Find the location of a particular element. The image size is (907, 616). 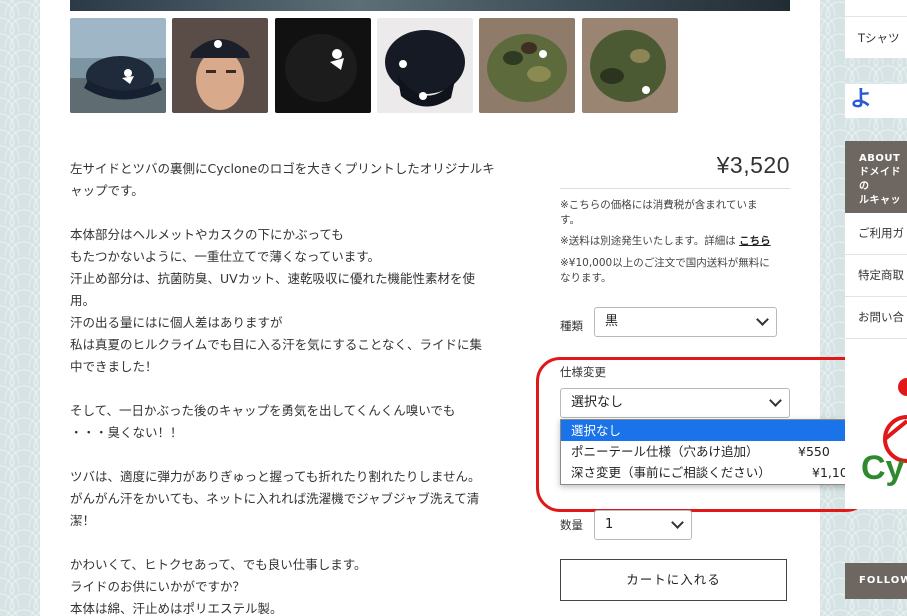

sidebar-link-guide: ご利用ガ is located at coordinates (876, 234).